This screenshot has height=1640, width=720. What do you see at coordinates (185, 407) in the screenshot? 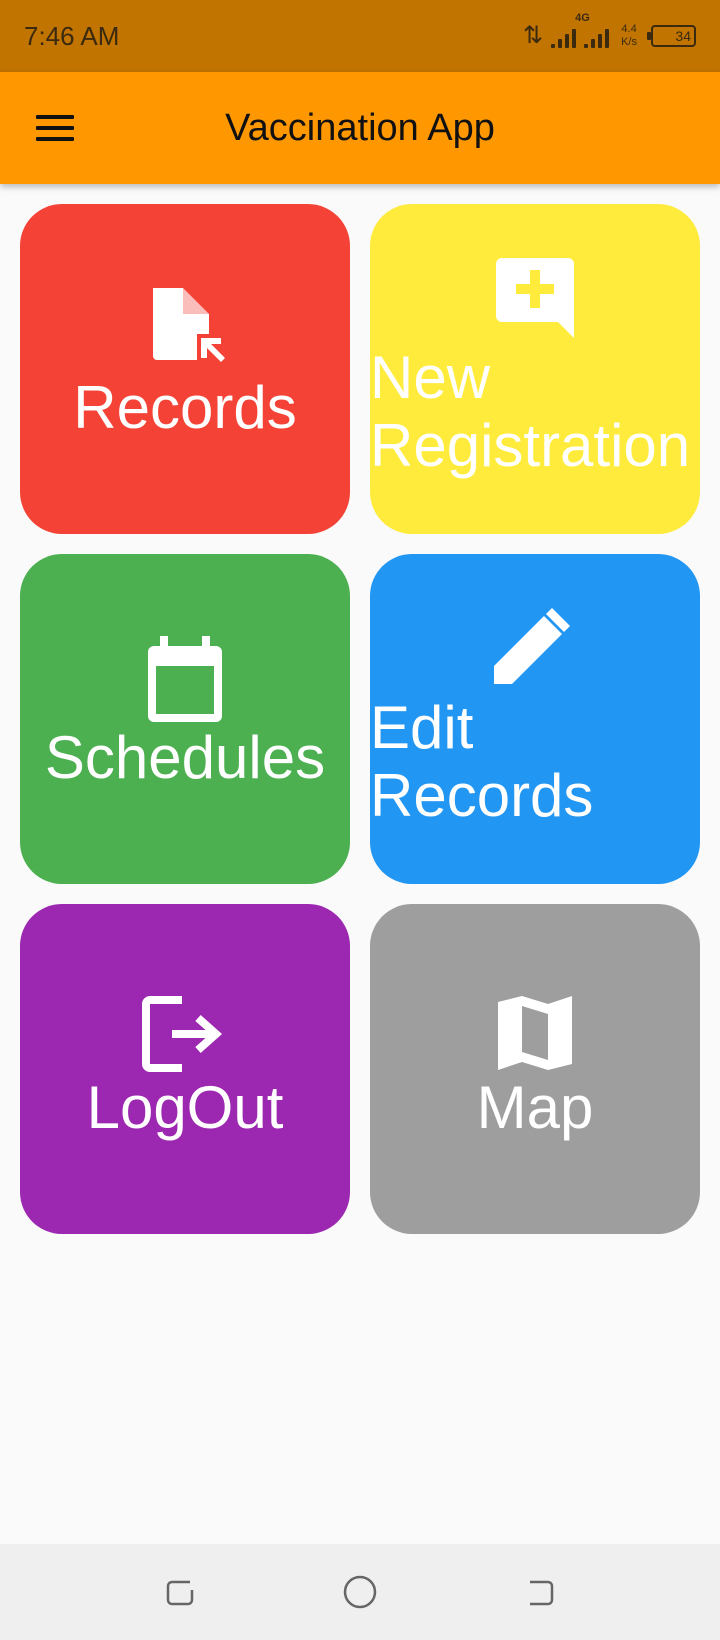
I see `records-label: Records` at bounding box center [185, 407].